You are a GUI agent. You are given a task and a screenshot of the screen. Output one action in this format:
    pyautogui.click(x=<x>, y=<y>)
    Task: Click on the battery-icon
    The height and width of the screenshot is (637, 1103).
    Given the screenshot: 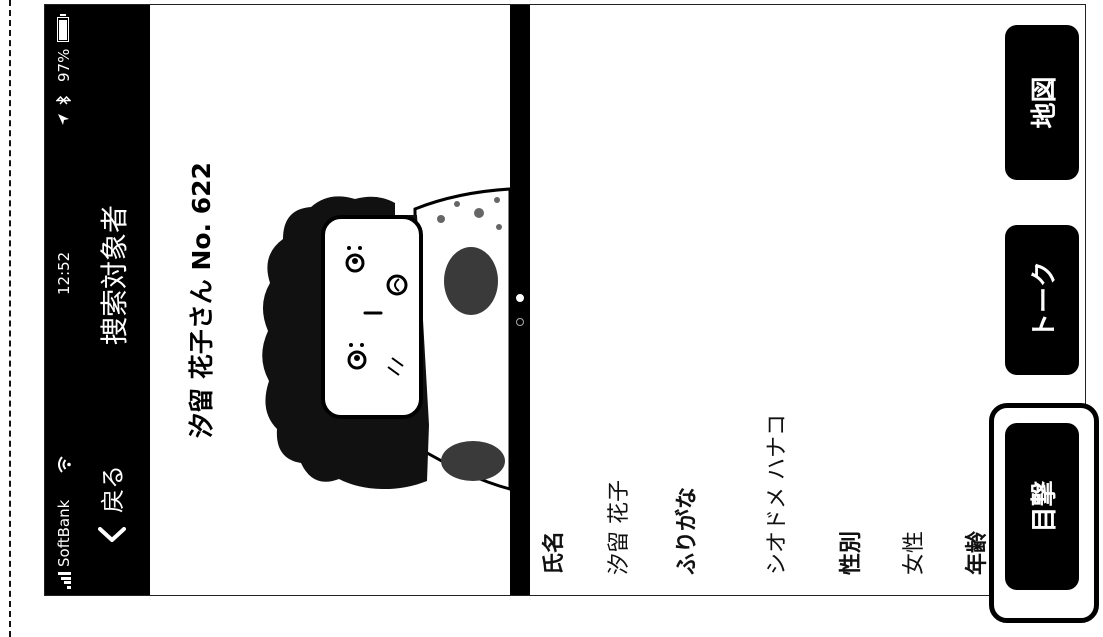 What is the action you would take?
    pyautogui.click(x=63, y=29)
    